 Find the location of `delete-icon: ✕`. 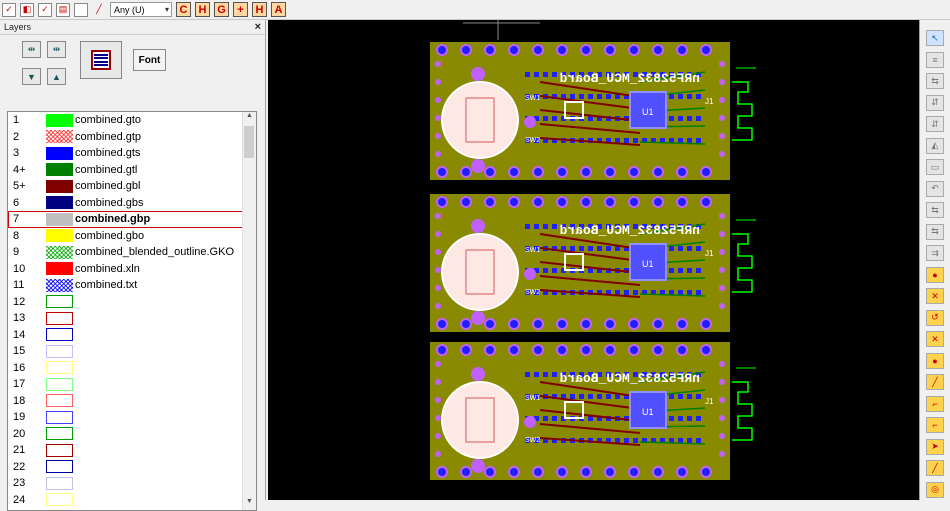

delete-icon: ✕ is located at coordinates (935, 339).